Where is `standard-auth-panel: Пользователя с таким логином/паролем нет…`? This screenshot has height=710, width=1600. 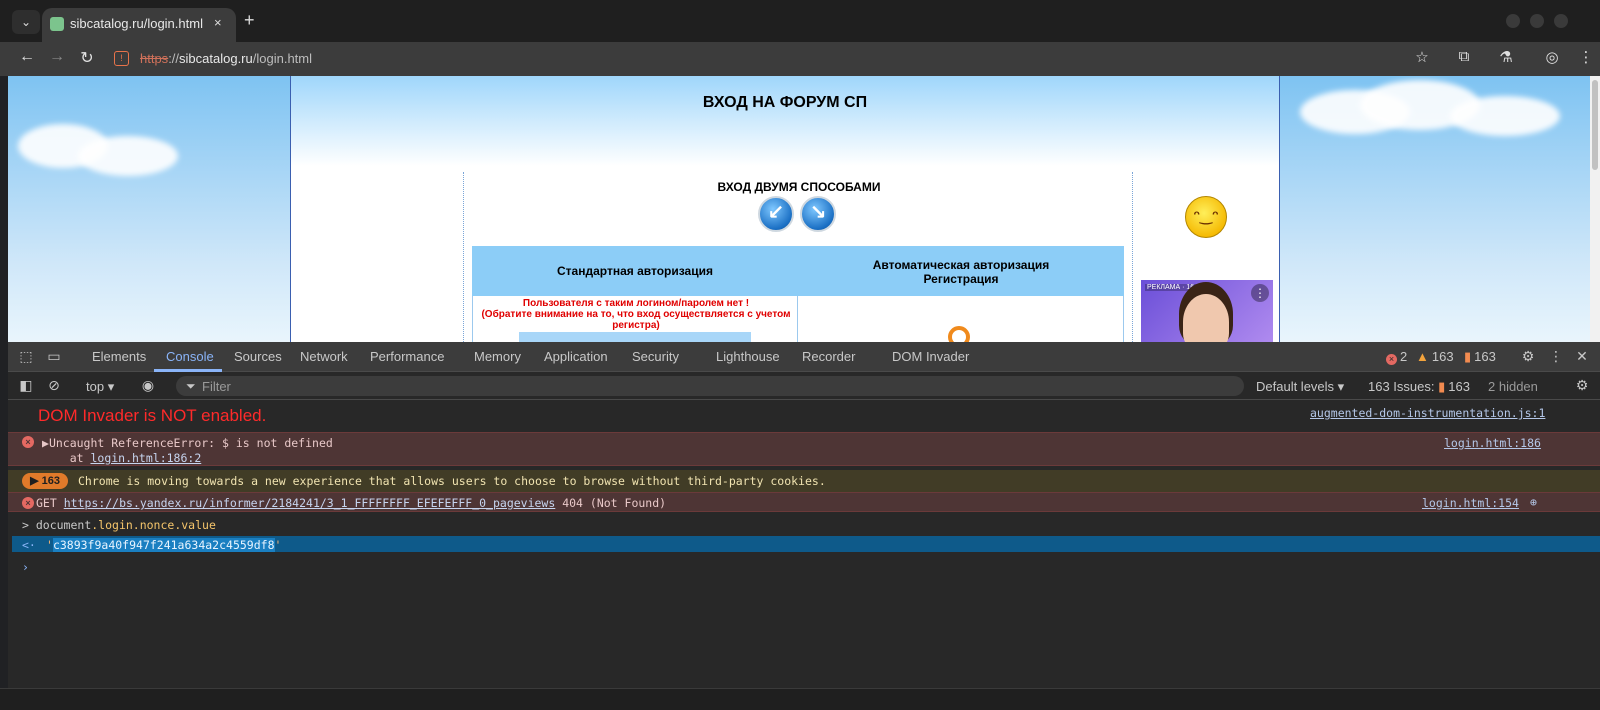 standard-auth-panel: Пользователя с таким логином/паролем нет… is located at coordinates (635, 319).